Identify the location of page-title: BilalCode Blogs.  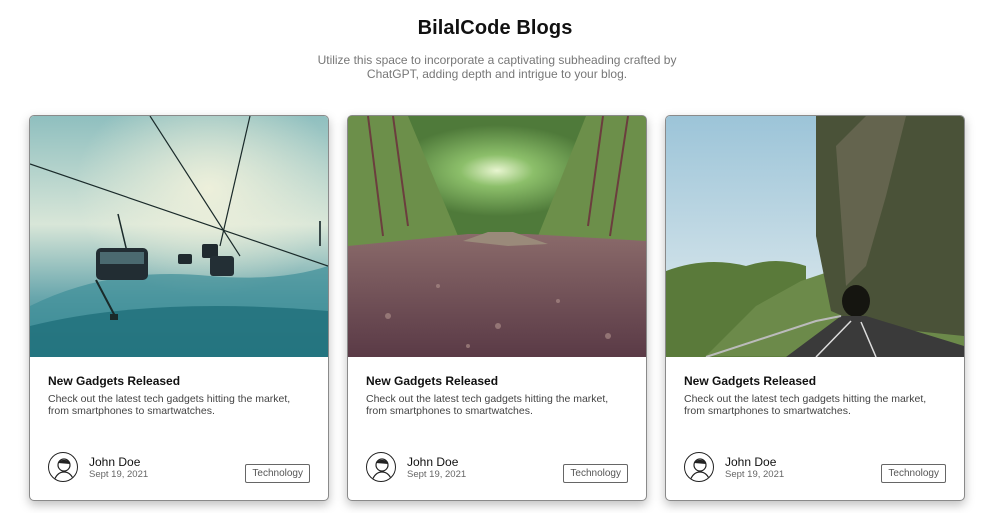
(495, 28).